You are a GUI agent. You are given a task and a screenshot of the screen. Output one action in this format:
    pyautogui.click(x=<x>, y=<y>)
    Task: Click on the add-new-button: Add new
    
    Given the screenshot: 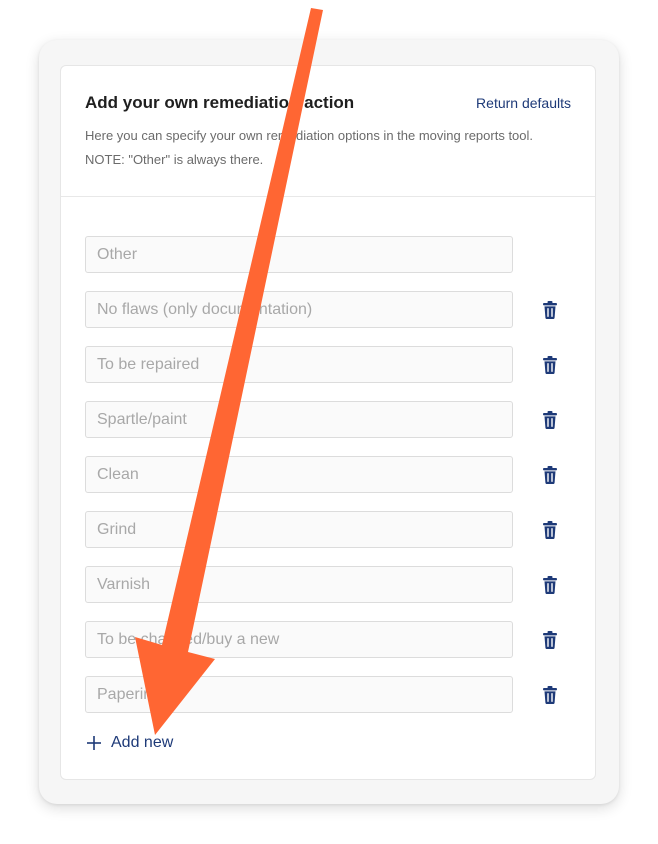 What is the action you would take?
    pyautogui.click(x=130, y=743)
    